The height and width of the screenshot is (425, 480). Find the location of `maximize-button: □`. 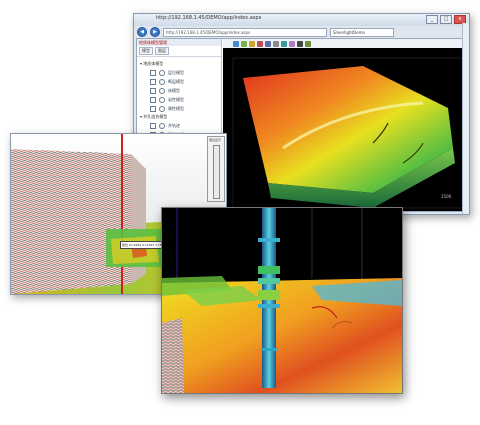

maximize-button: □ is located at coordinates (446, 19).